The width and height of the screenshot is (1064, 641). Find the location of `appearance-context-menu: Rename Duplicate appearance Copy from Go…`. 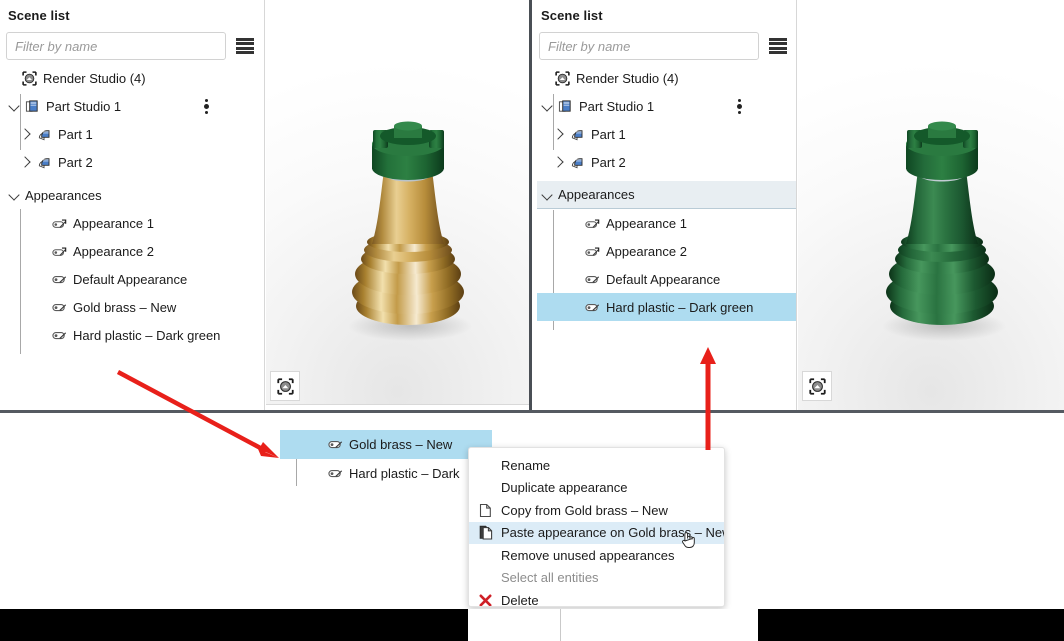

appearance-context-menu: Rename Duplicate appearance Copy from Go… is located at coordinates (596, 527).